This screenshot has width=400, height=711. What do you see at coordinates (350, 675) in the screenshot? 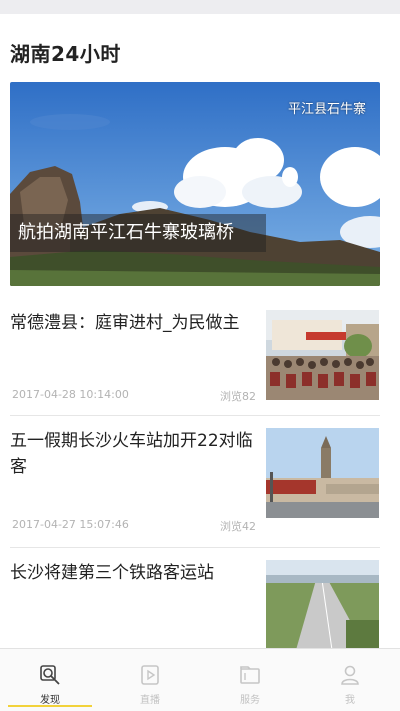
I see `person-icon` at bounding box center [350, 675].